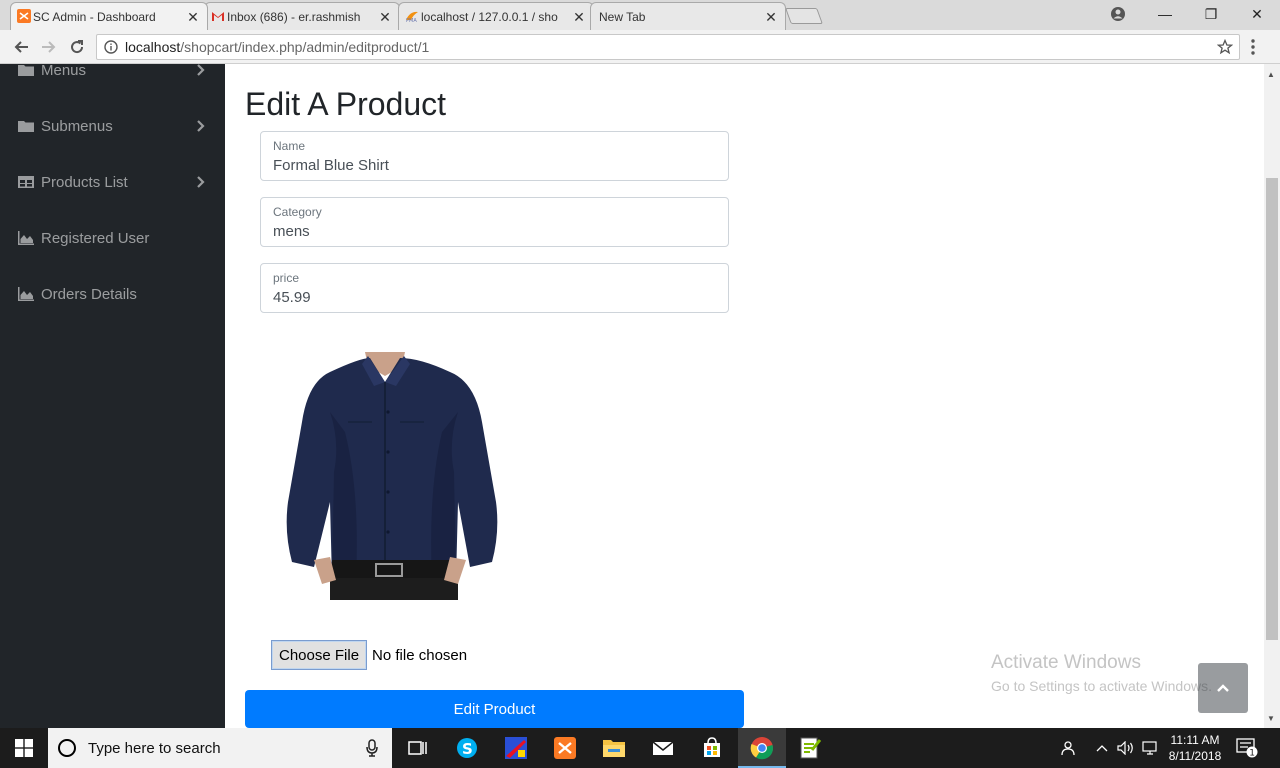 The height and width of the screenshot is (768, 1280). I want to click on minimize-icon: —, so click(1165, 14).